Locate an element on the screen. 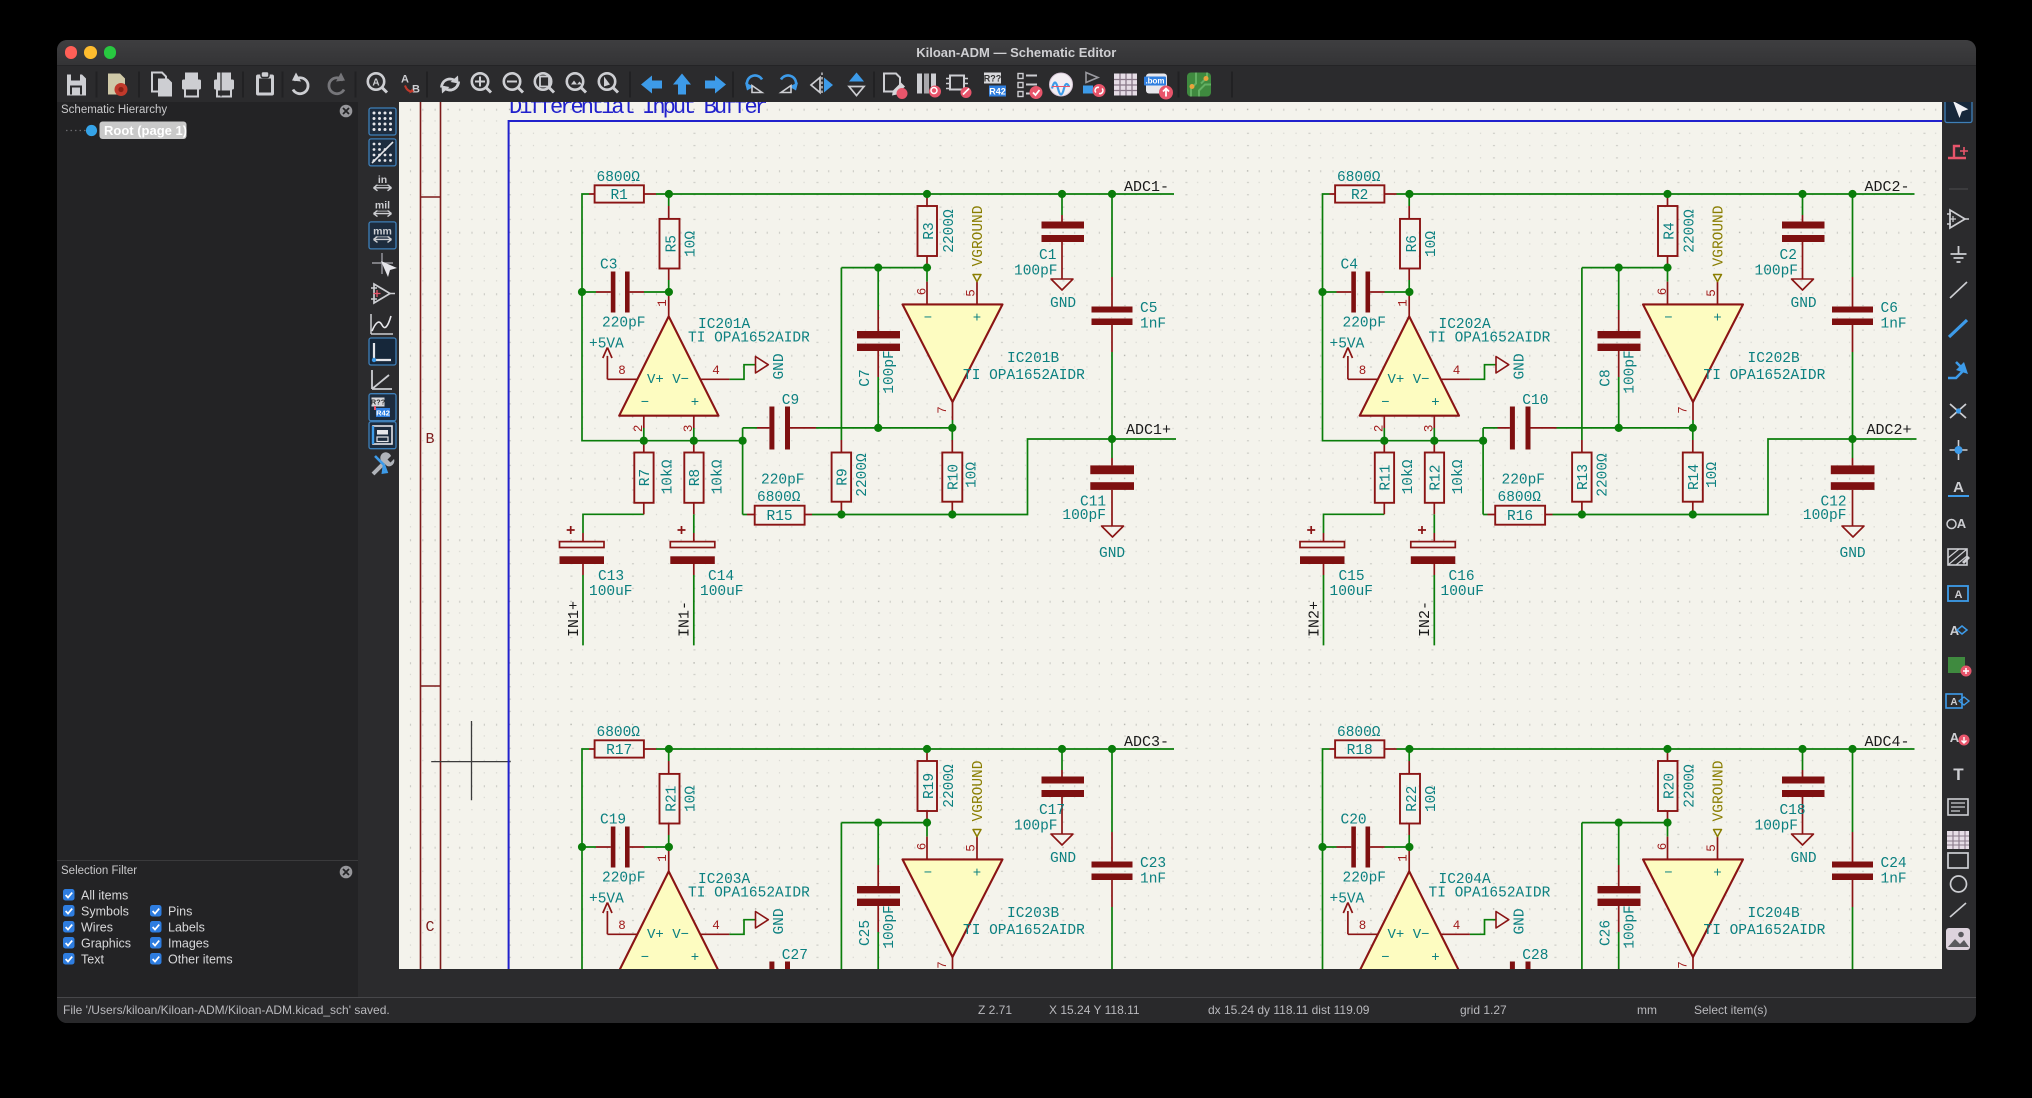  svg-text: R21 is located at coordinates (673, 799).